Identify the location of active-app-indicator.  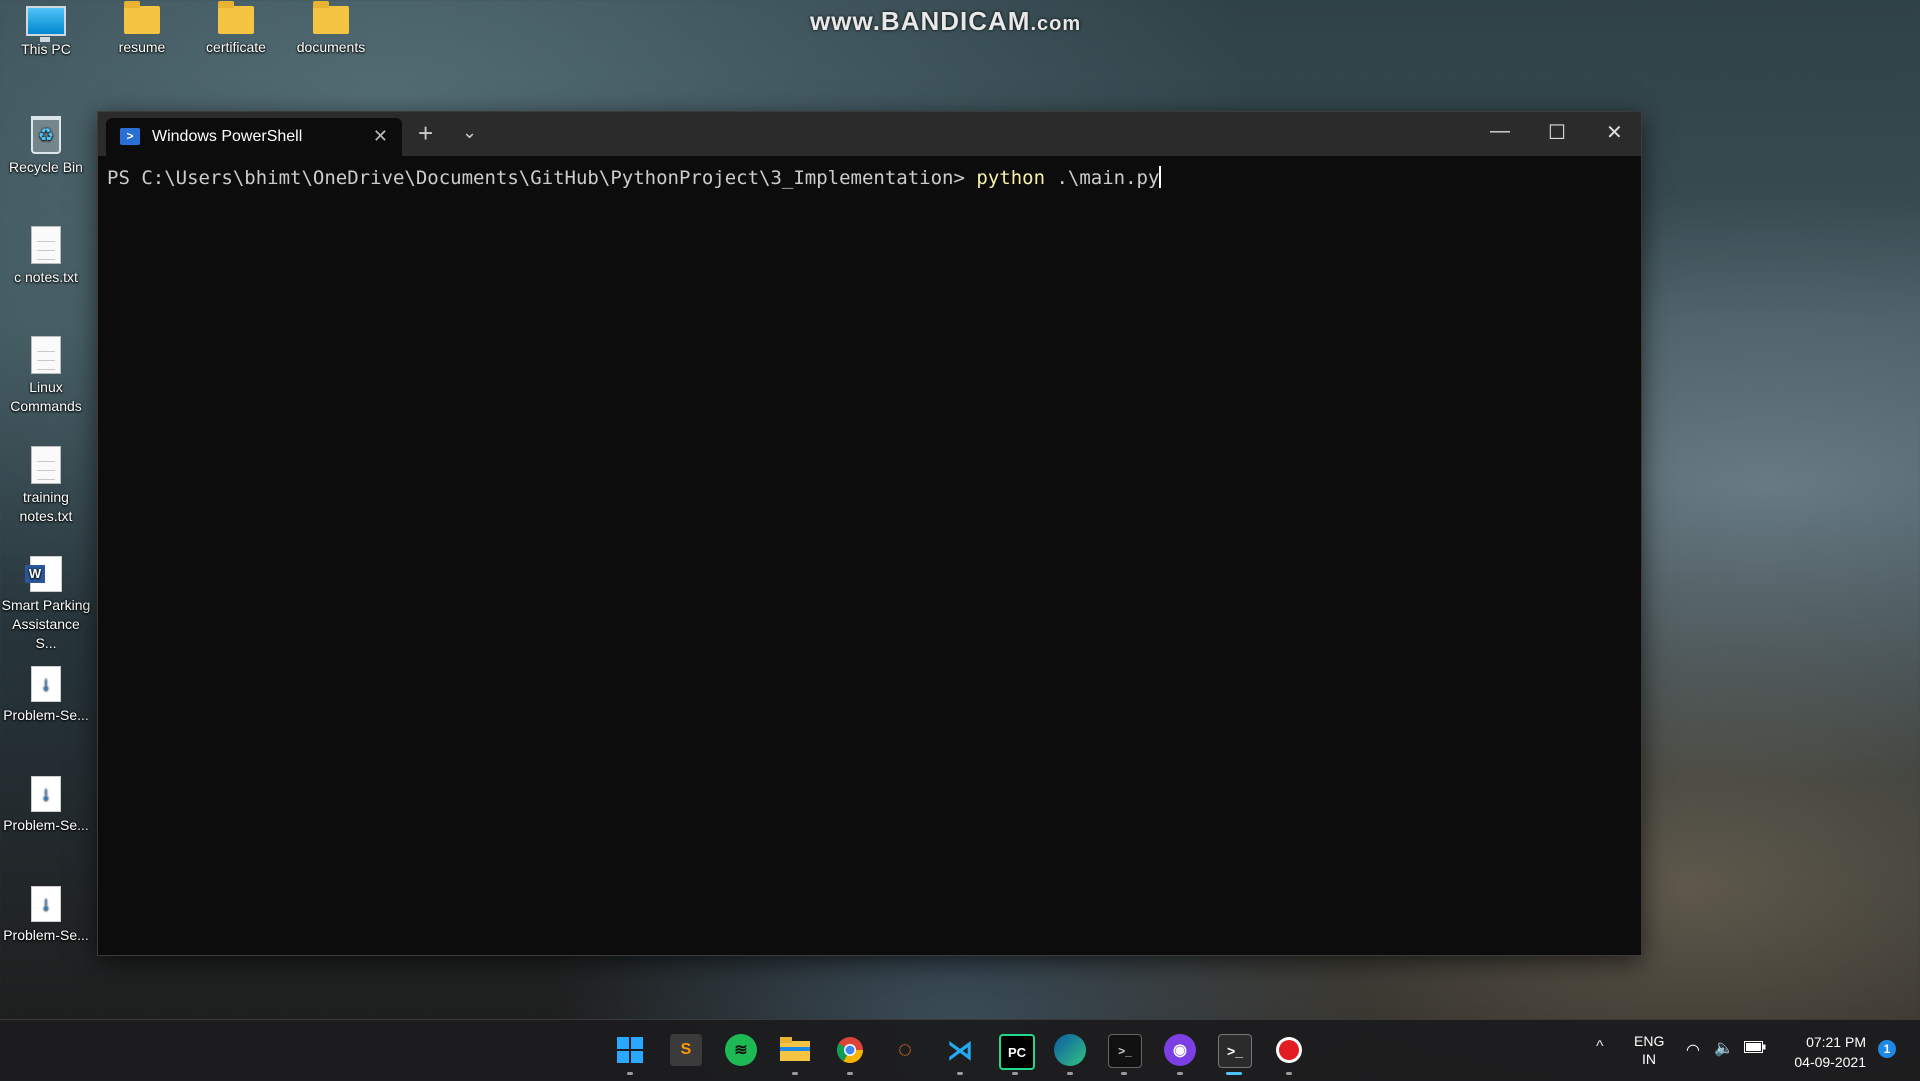
(1234, 1073).